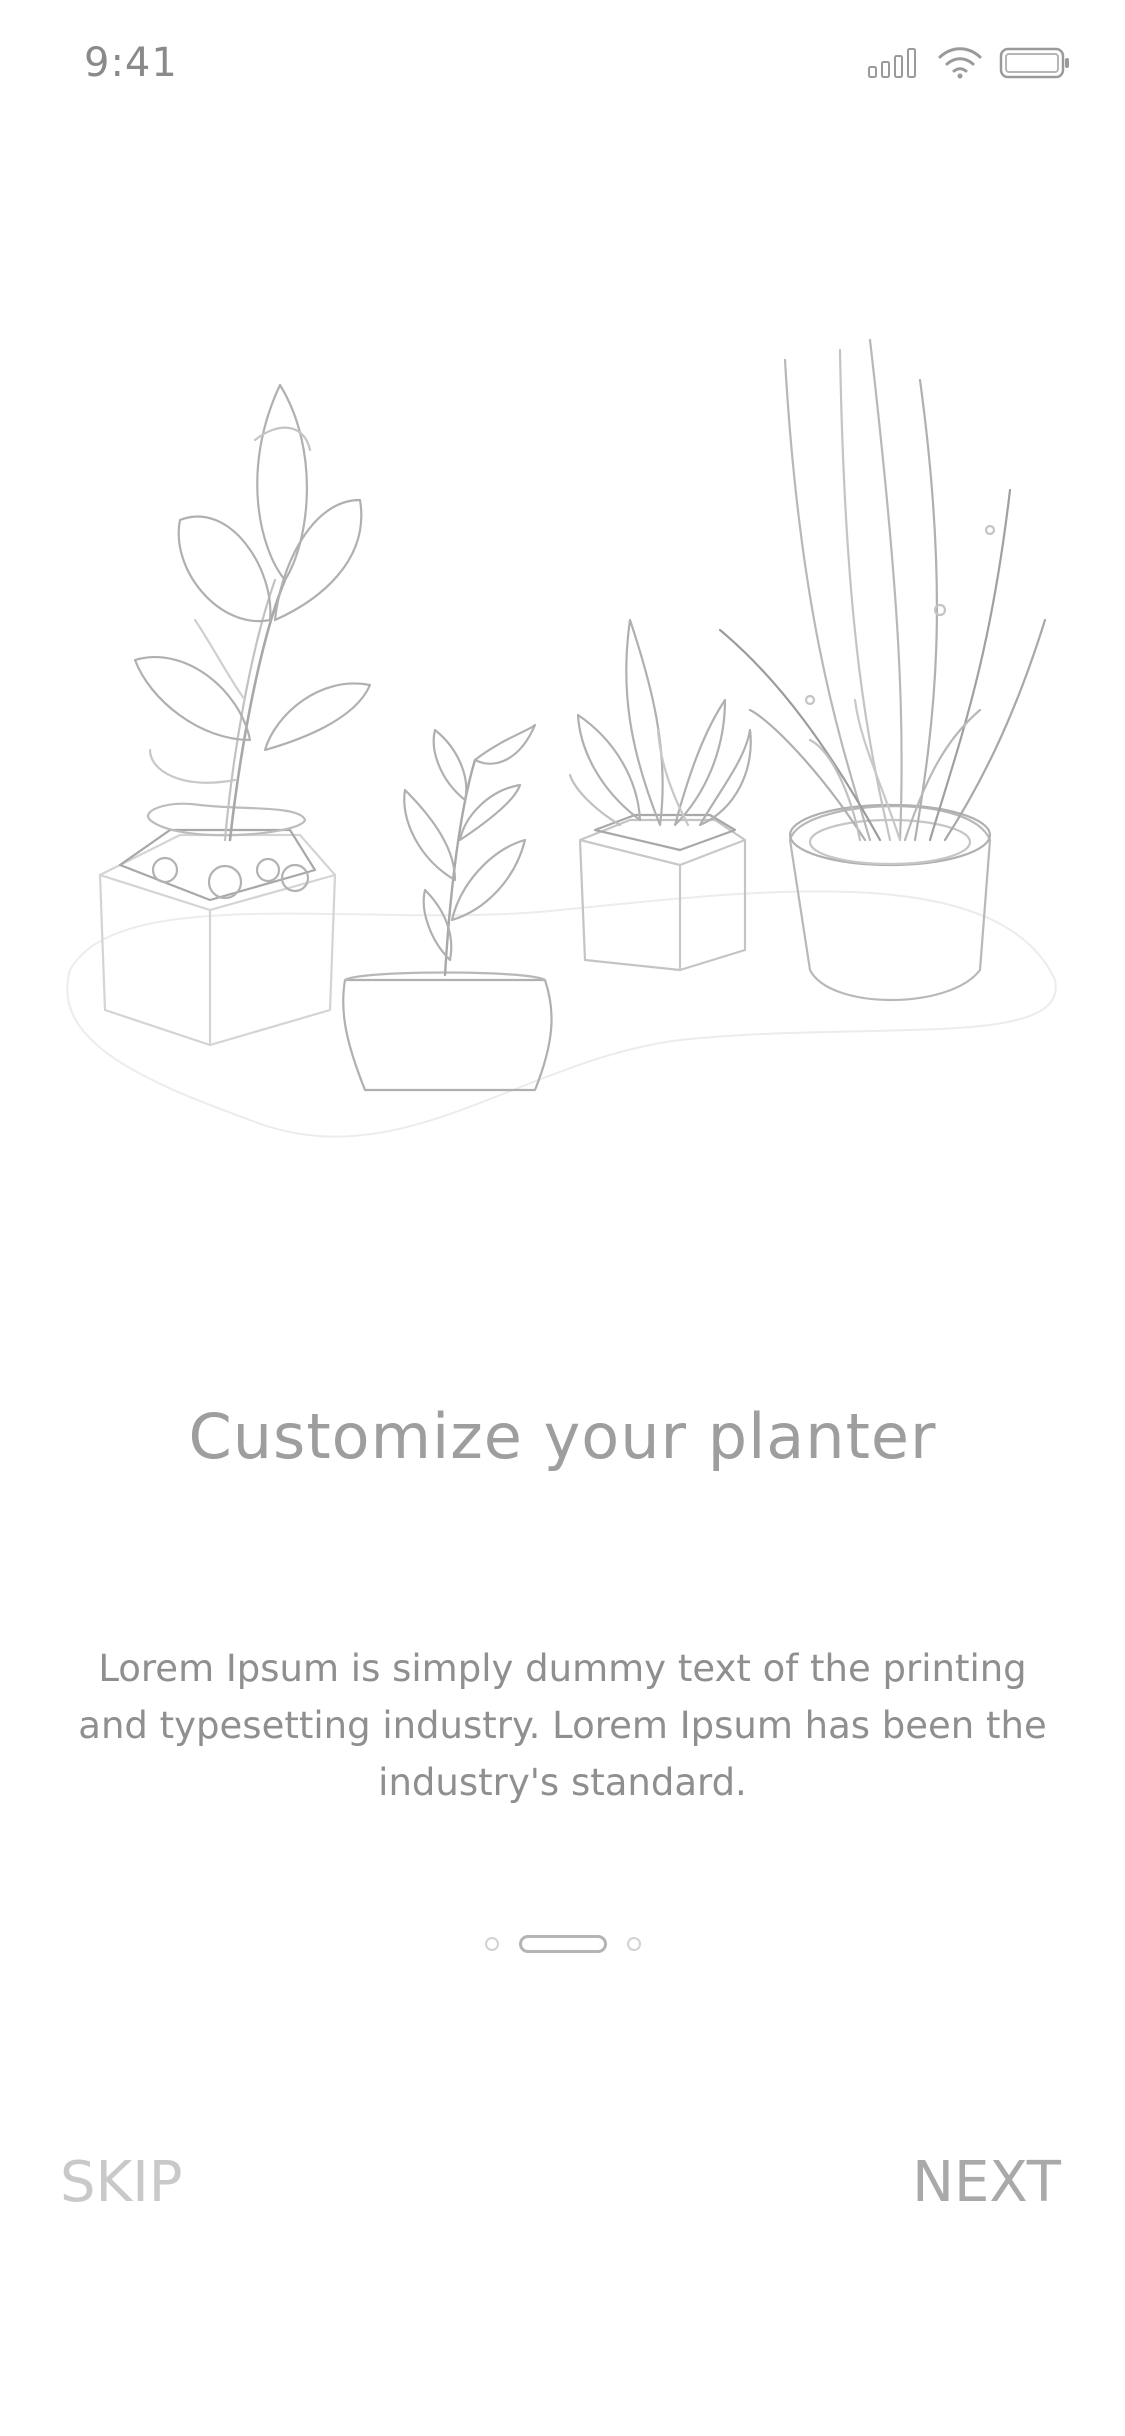 The width and height of the screenshot is (1125, 2436). I want to click on snake-plant-round-pot, so click(882, 669).